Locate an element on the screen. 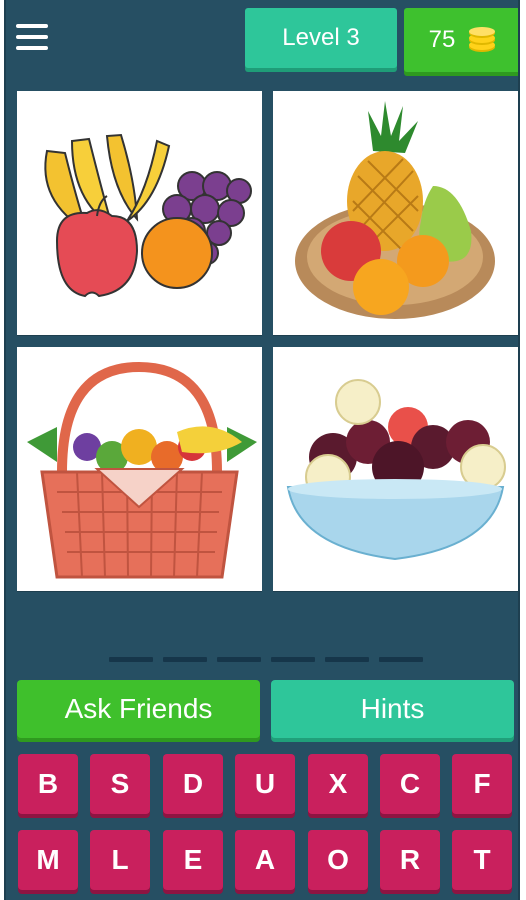 Image resolution: width=526 pixels, height=900 pixels. letter-key: E is located at coordinates (193, 860).